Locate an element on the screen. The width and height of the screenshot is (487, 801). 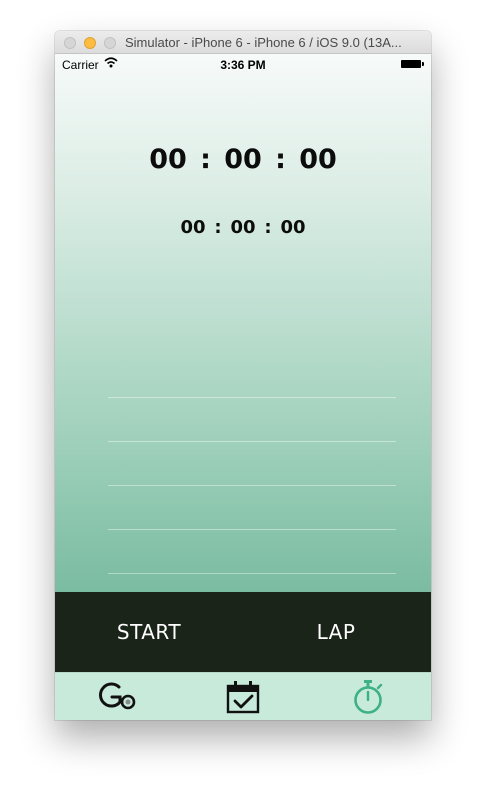
close-window-button is located at coordinates (70, 43).